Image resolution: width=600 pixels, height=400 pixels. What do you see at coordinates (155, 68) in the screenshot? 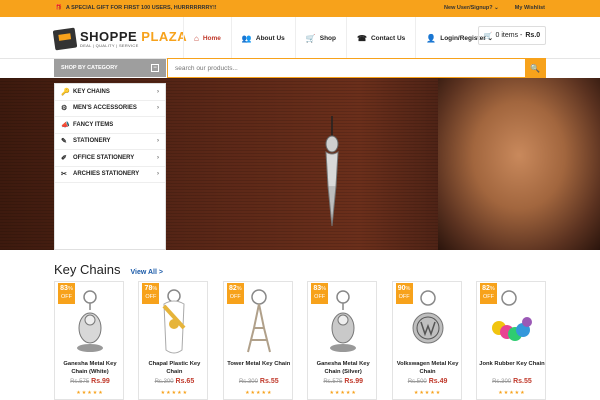
I see `collapse-icon: −` at bounding box center [155, 68].